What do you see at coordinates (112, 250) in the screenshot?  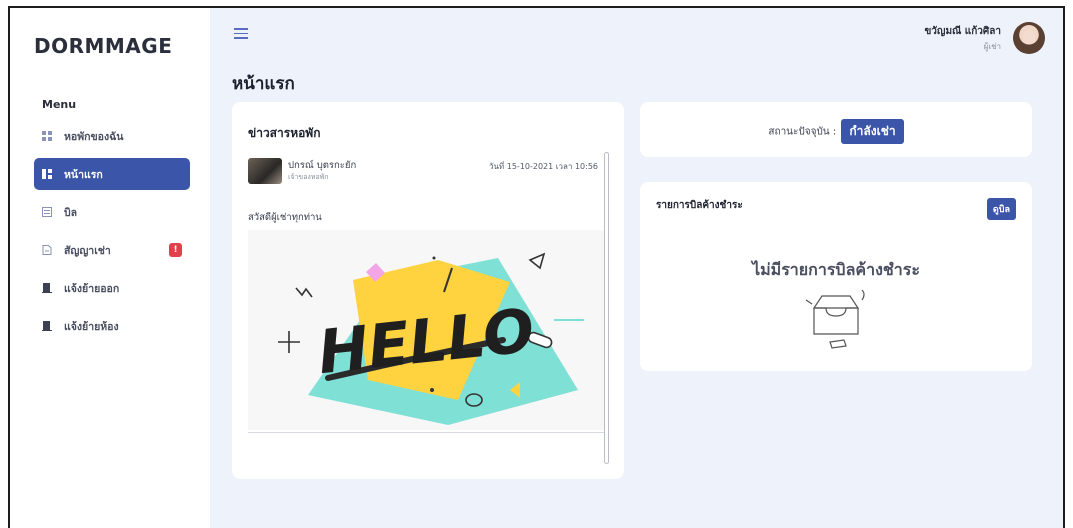 I see `sidebar-item-lease: สัญญาเช่า !` at bounding box center [112, 250].